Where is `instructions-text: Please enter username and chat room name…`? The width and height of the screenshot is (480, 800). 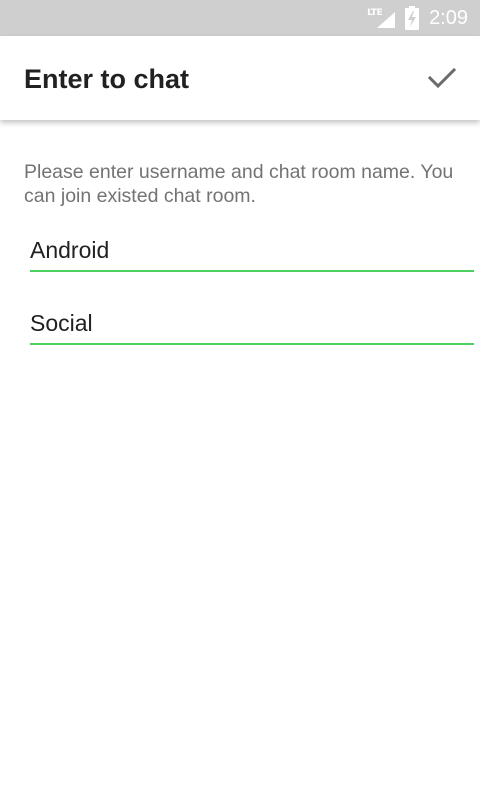 instructions-text: Please enter username and chat room name… is located at coordinates (239, 184).